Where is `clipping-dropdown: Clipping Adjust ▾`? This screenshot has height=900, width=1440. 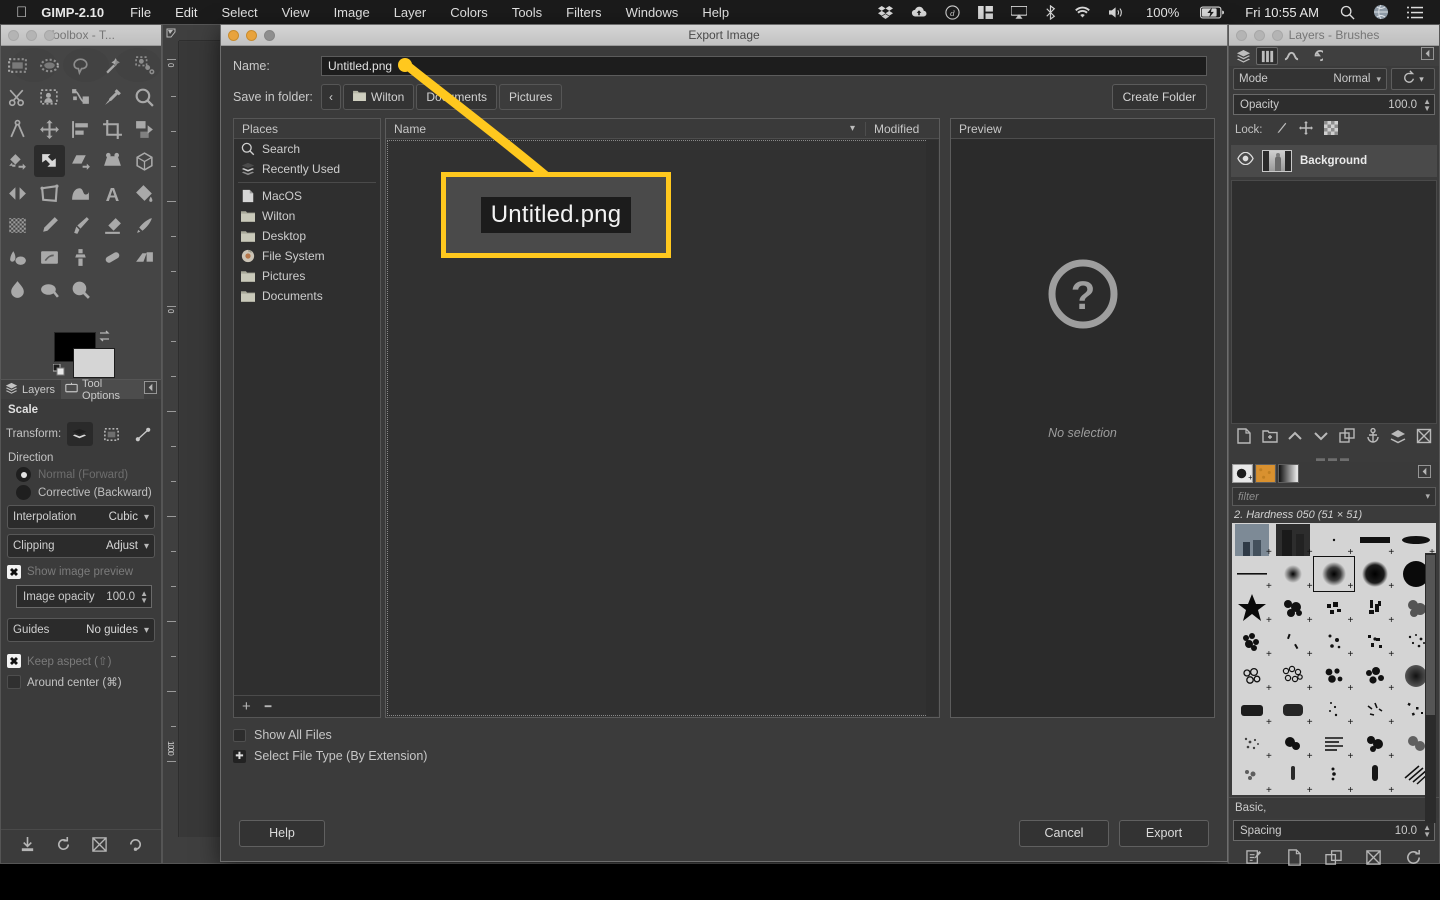 clipping-dropdown: Clipping Adjust ▾ is located at coordinates (81, 546).